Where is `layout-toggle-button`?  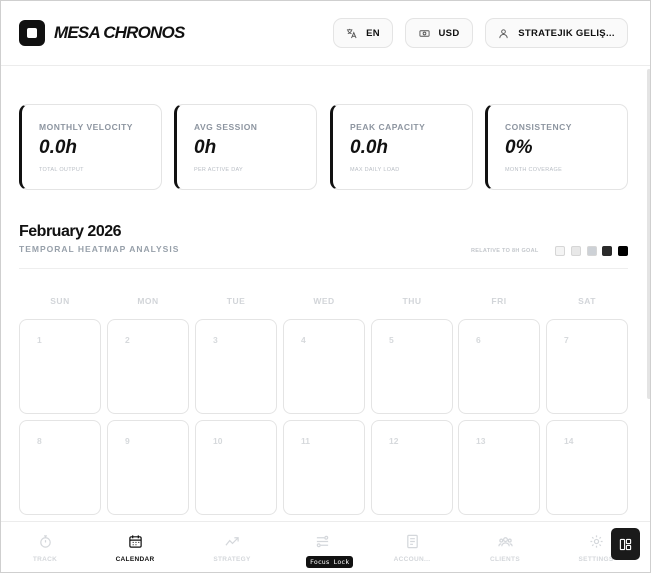 layout-toggle-button is located at coordinates (625, 544).